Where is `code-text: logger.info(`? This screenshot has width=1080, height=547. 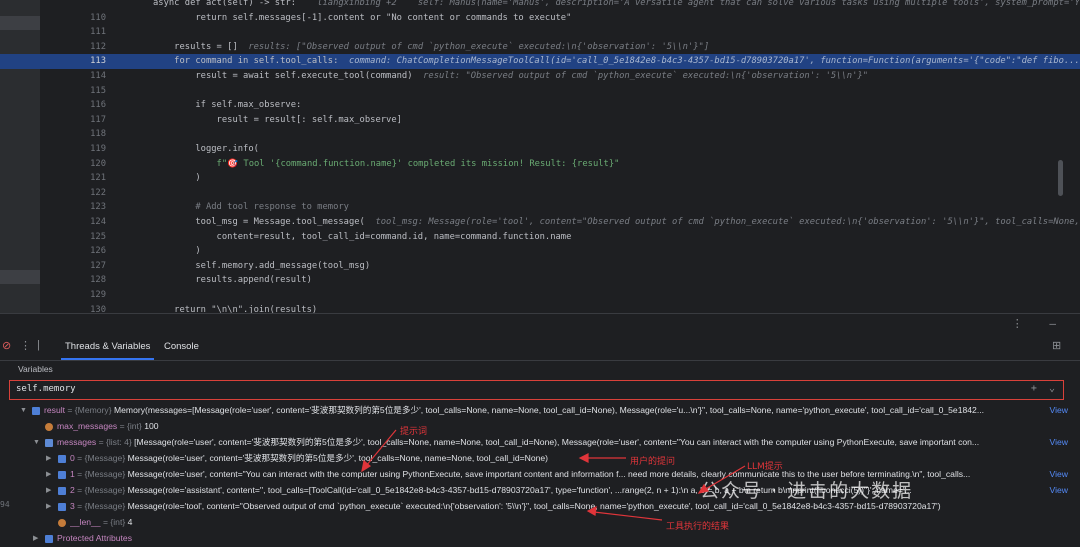 code-text: logger.info( is located at coordinates (206, 149).